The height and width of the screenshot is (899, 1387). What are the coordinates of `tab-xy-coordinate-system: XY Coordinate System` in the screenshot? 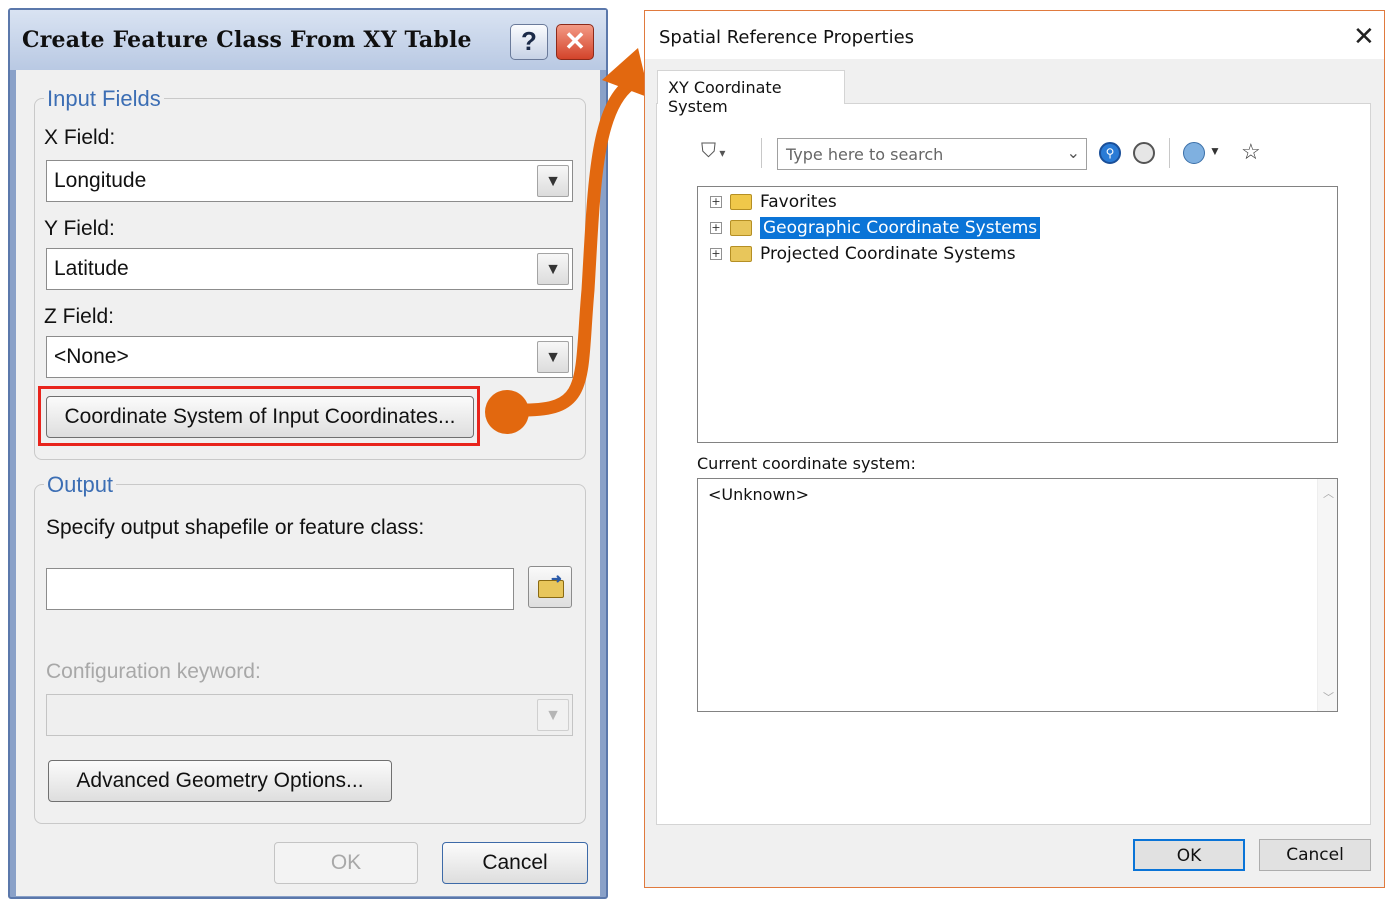 It's located at (751, 93).